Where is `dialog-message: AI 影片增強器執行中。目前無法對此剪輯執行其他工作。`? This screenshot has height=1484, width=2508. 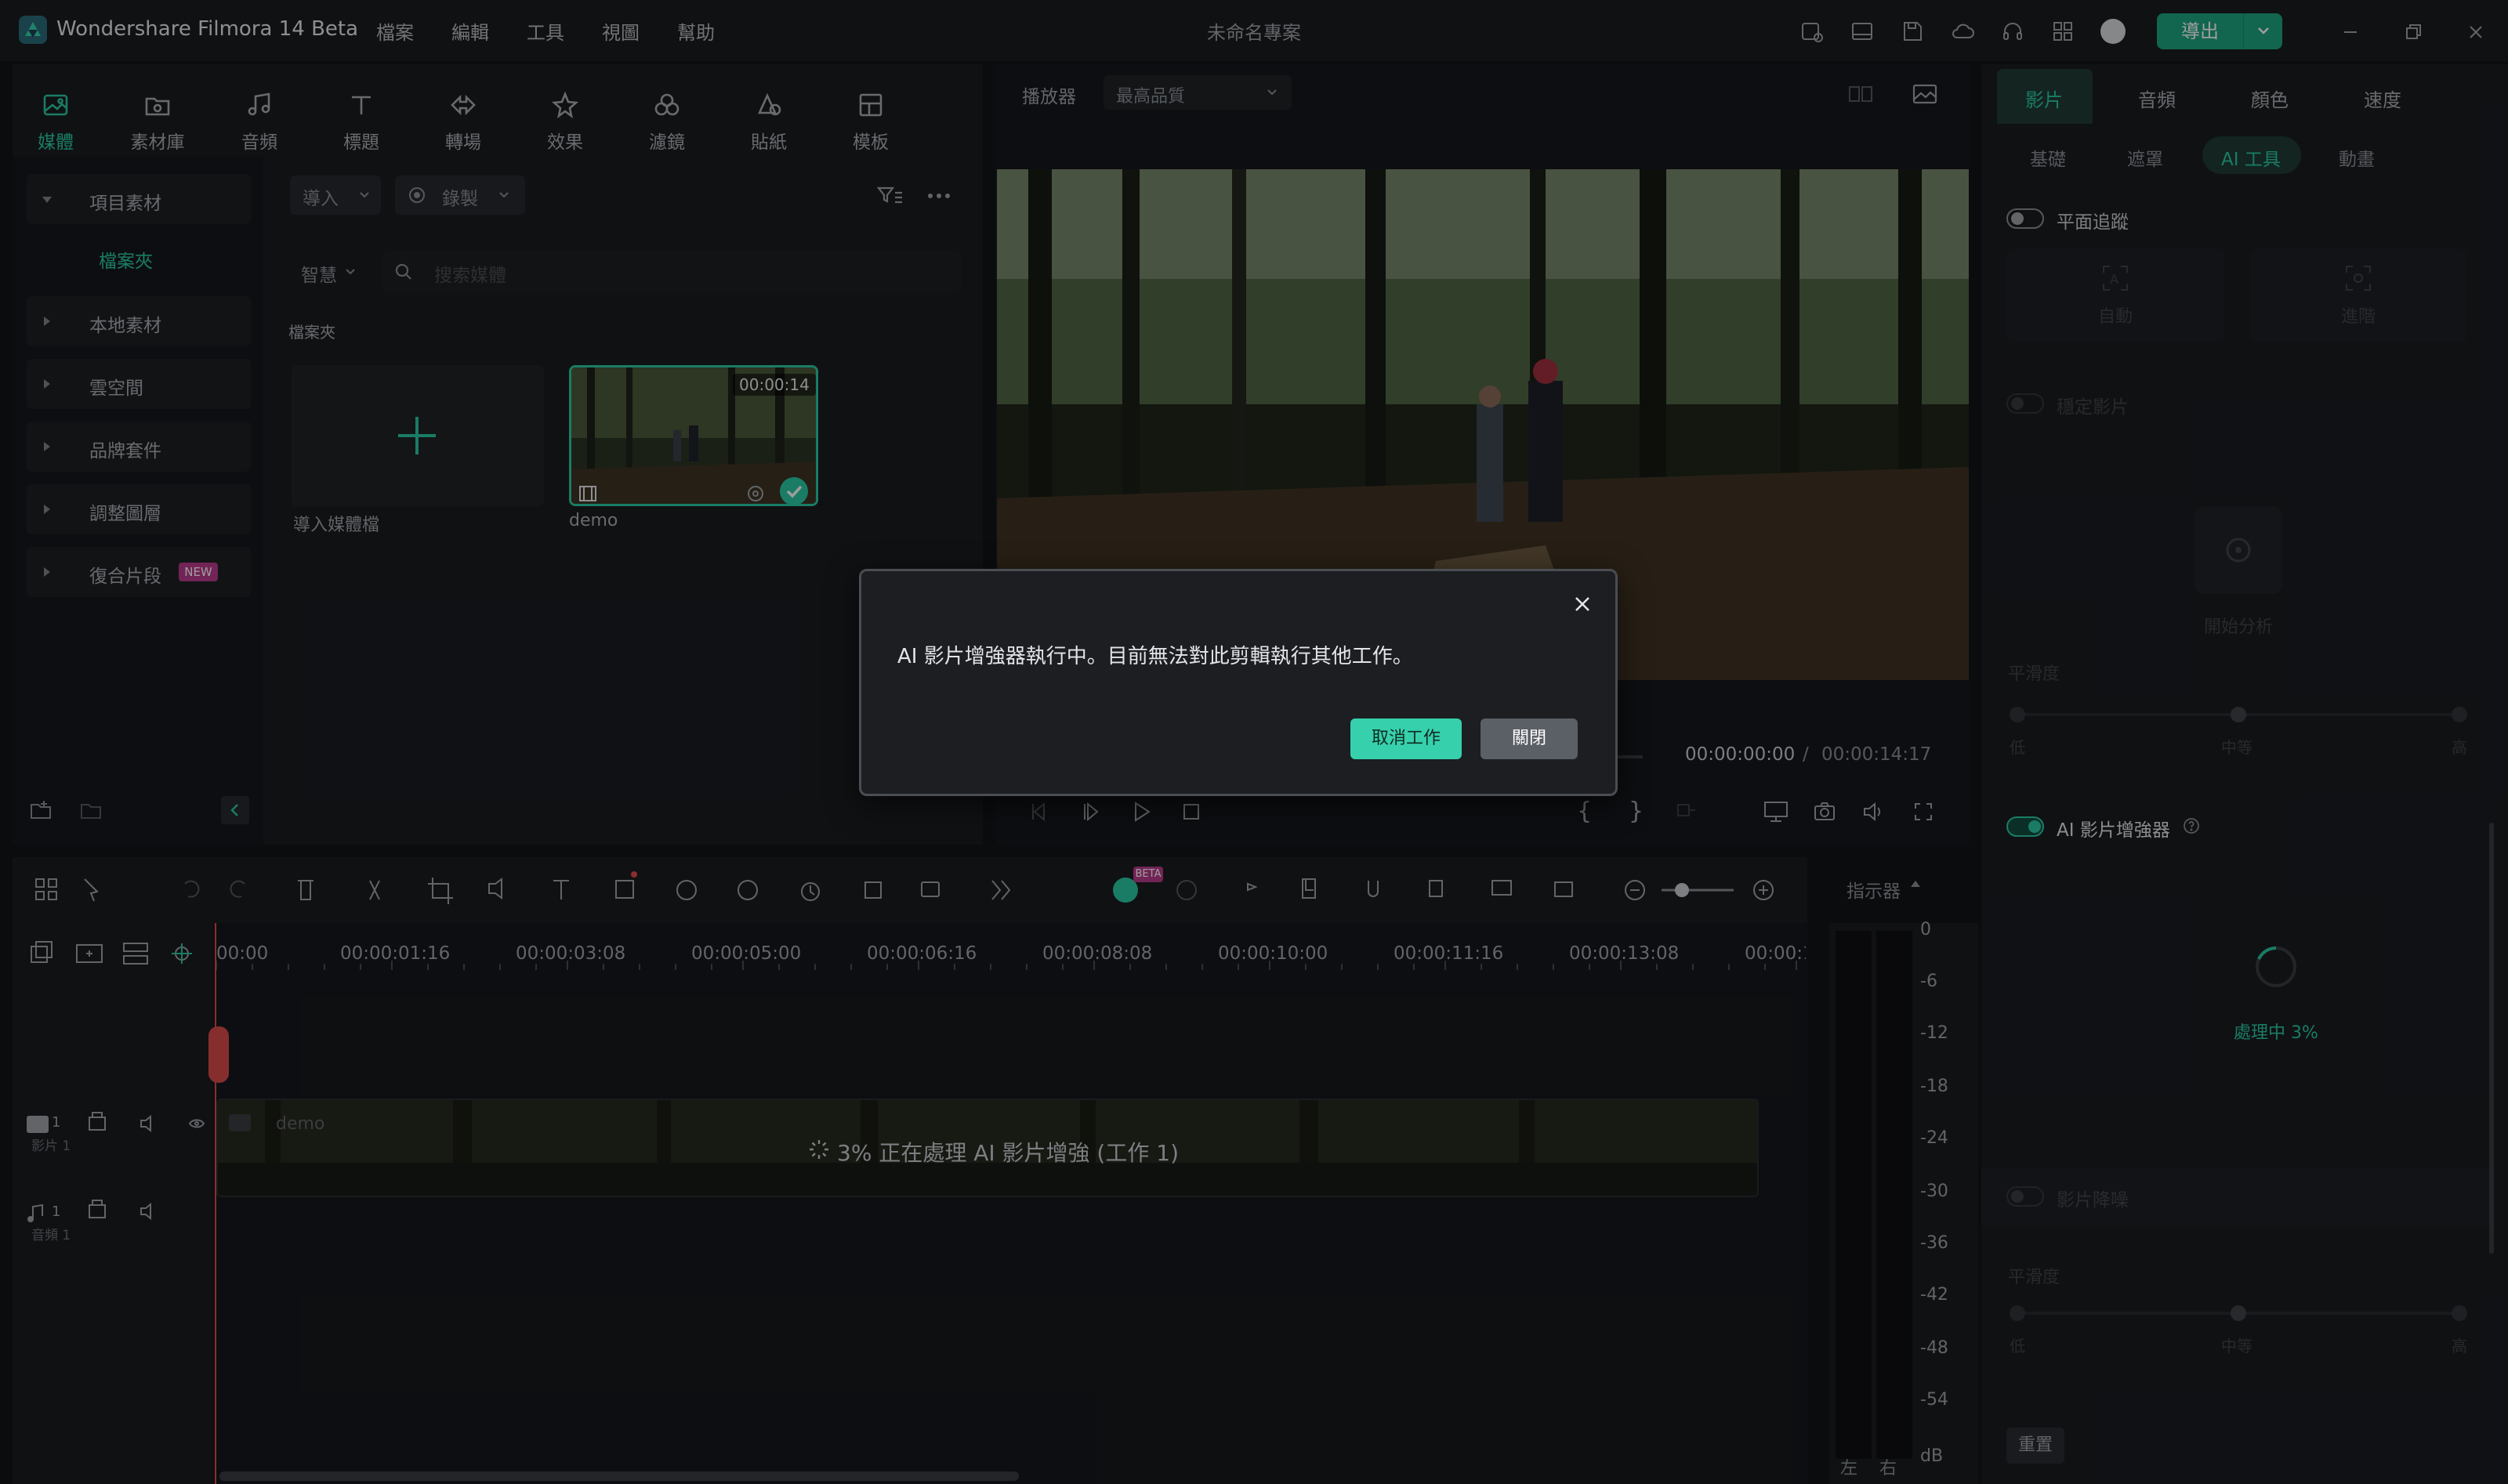
dialog-message: AI 影片增強器執行中。目前無法對此剪輯執行其他工作。 is located at coordinates (1155, 656).